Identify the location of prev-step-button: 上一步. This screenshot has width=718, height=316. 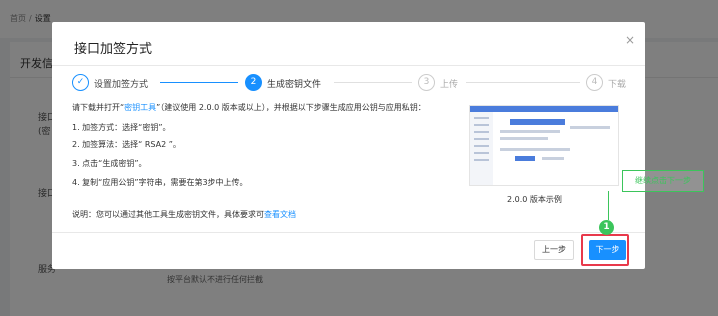
(554, 250).